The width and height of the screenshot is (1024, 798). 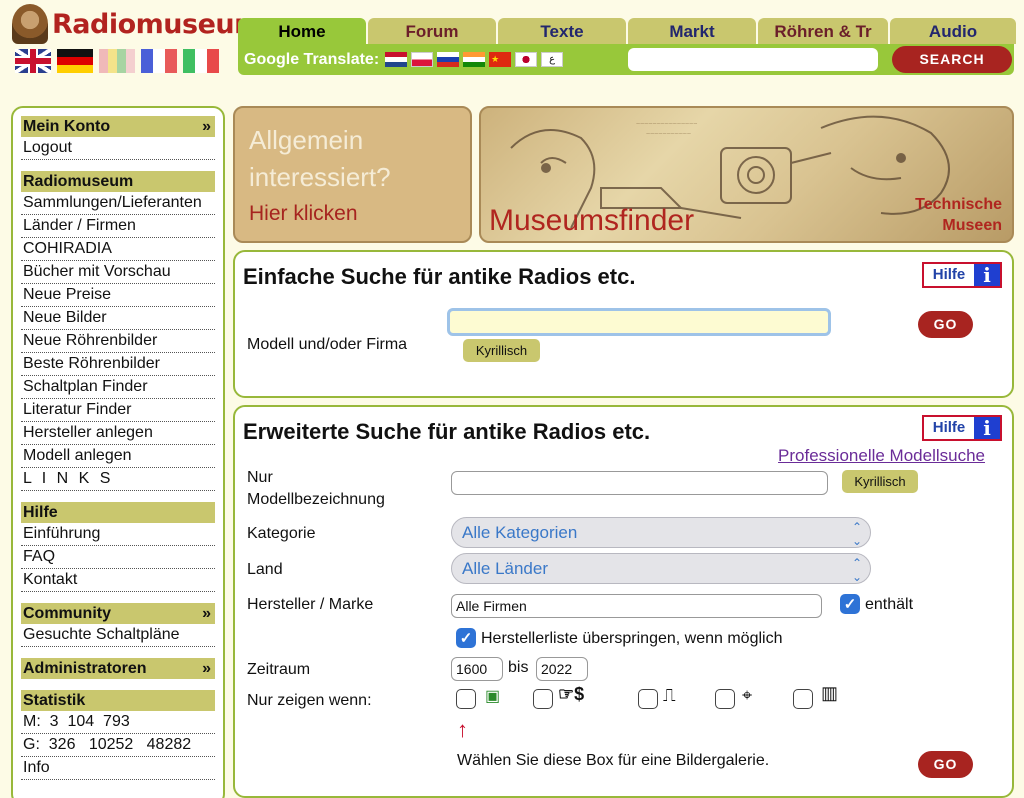 What do you see at coordinates (856, 534) in the screenshot?
I see `chevron-updown-icon: ⌃ ⌄` at bounding box center [856, 534].